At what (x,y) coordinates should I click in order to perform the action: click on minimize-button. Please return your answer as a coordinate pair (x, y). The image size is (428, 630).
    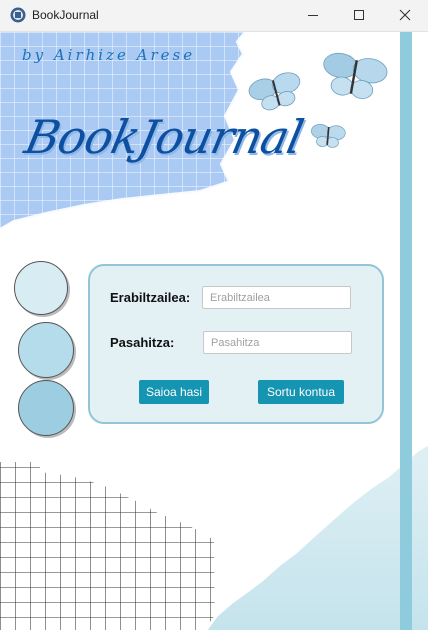
    Looking at the image, I should click on (313, 15).